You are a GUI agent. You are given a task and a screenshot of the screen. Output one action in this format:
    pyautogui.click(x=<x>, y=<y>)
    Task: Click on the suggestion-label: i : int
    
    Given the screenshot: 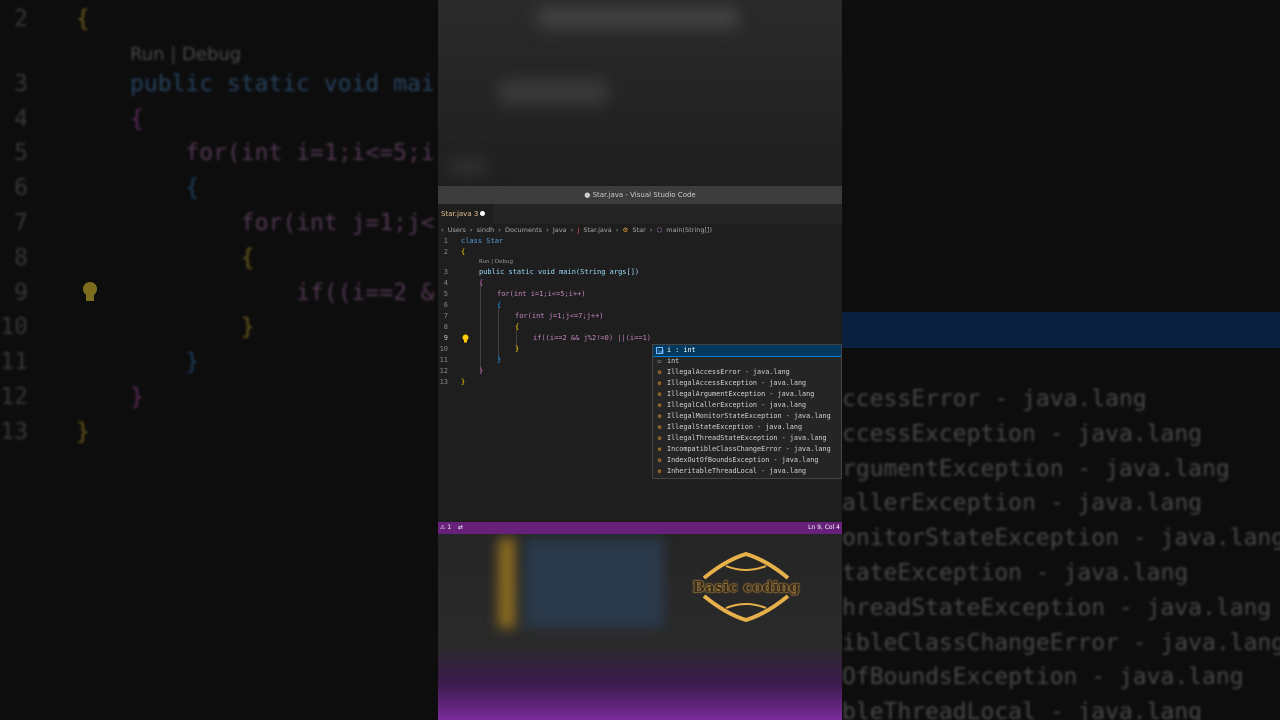 What is the action you would take?
    pyautogui.click(x=681, y=350)
    